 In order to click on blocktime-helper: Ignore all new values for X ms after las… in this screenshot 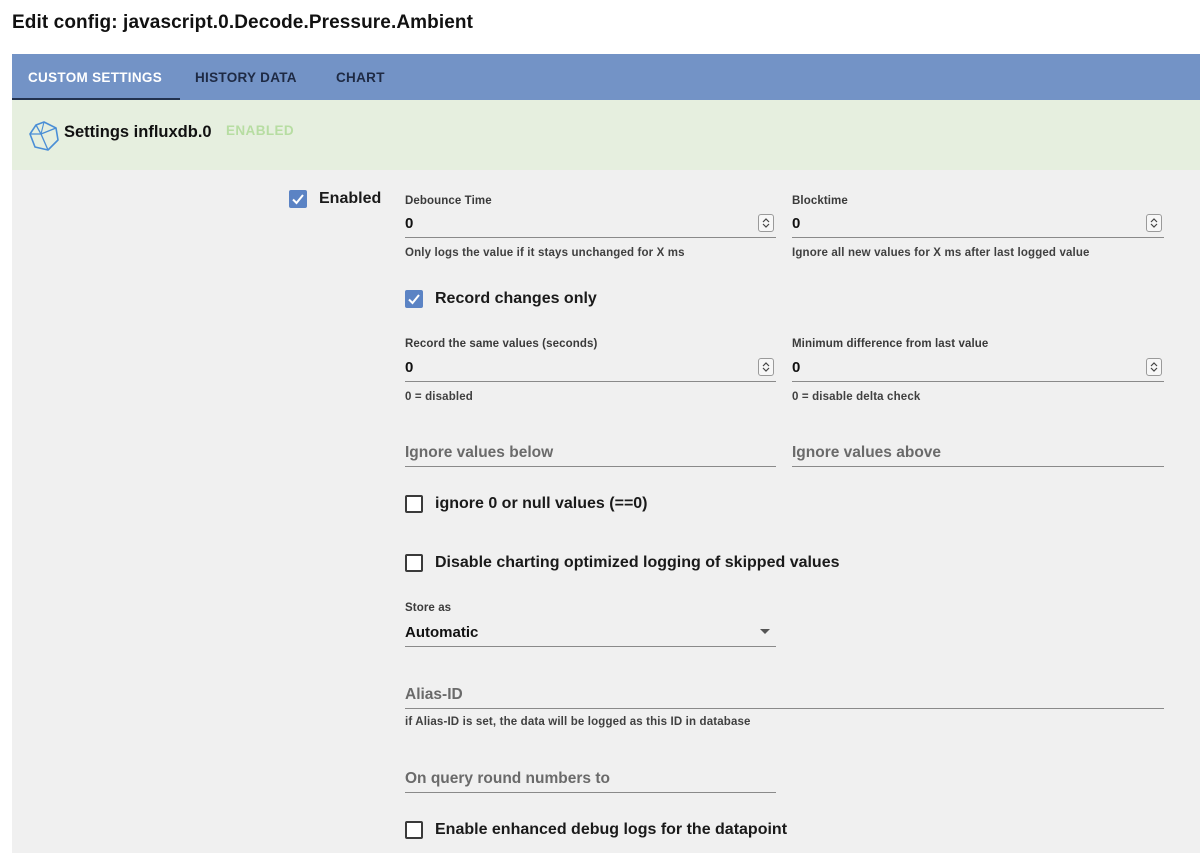, I will do `click(941, 253)`.